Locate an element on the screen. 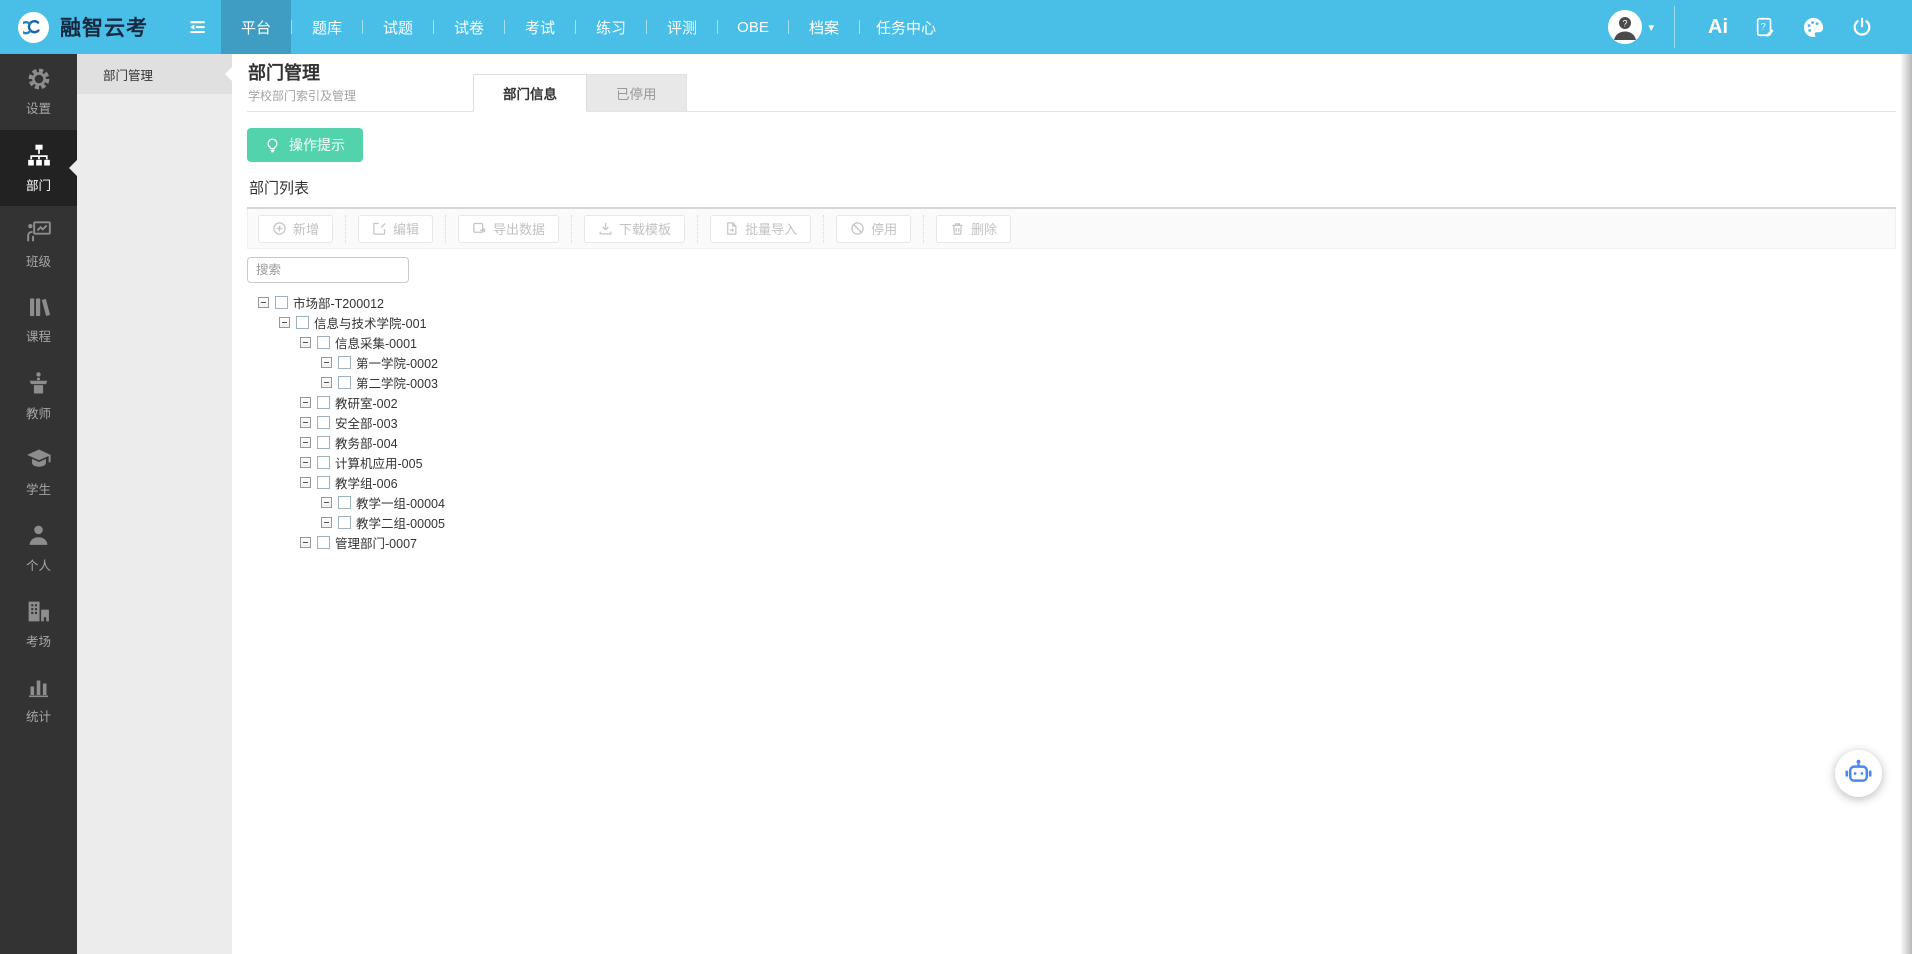 This screenshot has width=1912, height=954. user-menu: ? ▾ is located at coordinates (1631, 27).